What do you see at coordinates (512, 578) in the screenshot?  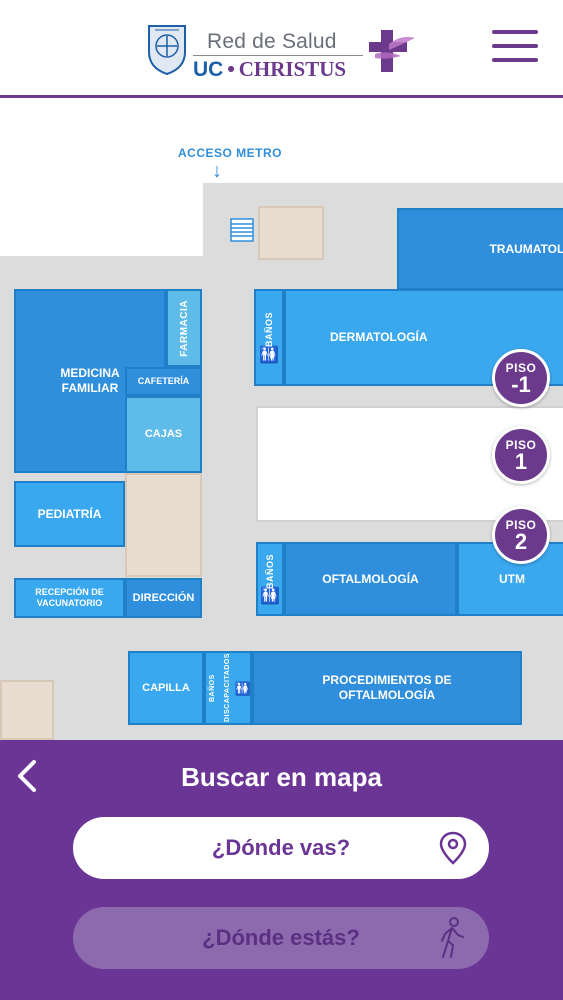 I see `room-label: UTM` at bounding box center [512, 578].